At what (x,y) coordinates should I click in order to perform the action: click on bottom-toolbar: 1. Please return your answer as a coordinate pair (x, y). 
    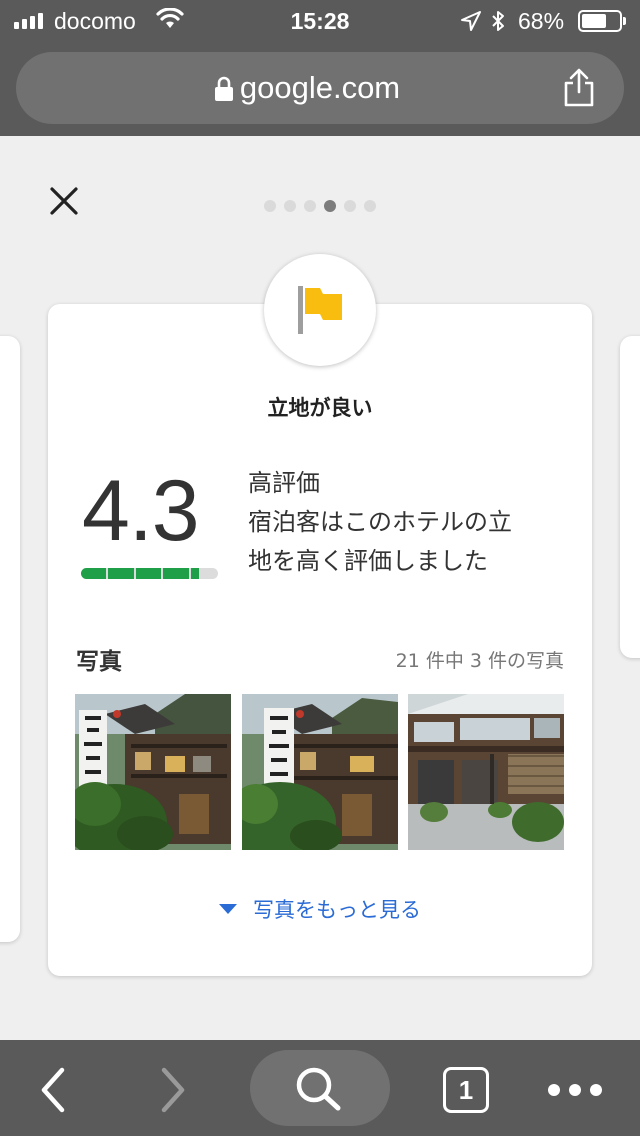
    Looking at the image, I should click on (320, 1088).